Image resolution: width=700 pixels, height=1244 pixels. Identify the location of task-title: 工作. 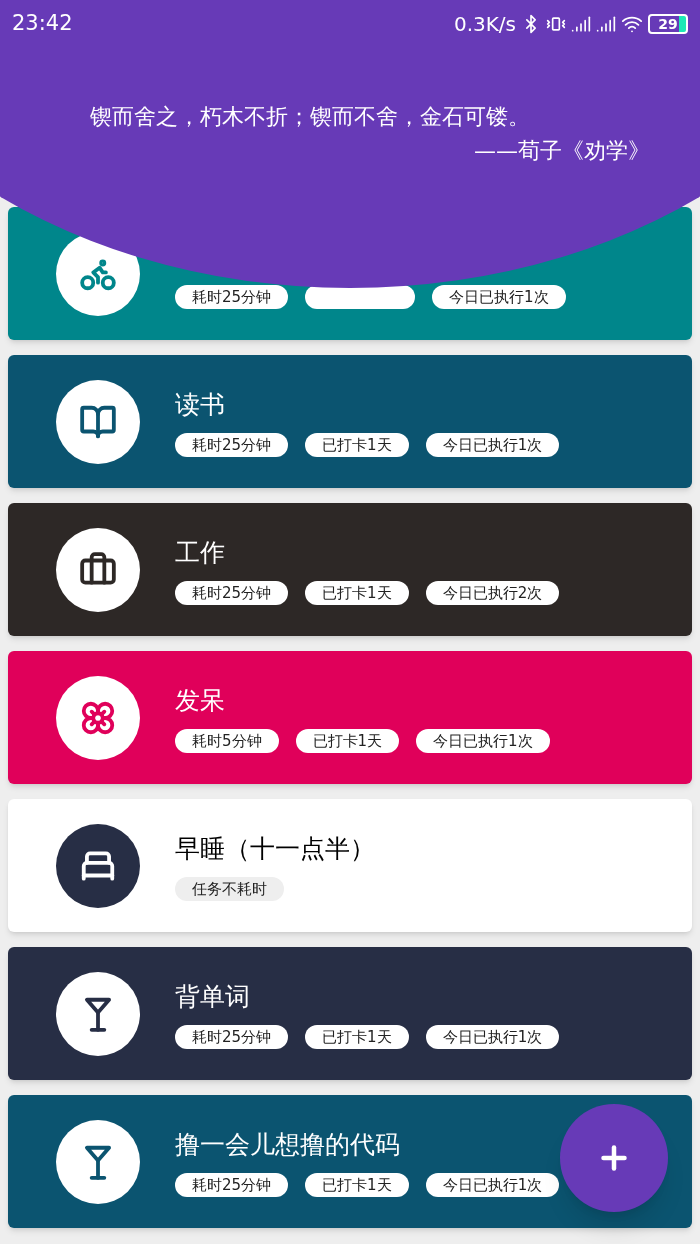
(200, 552).